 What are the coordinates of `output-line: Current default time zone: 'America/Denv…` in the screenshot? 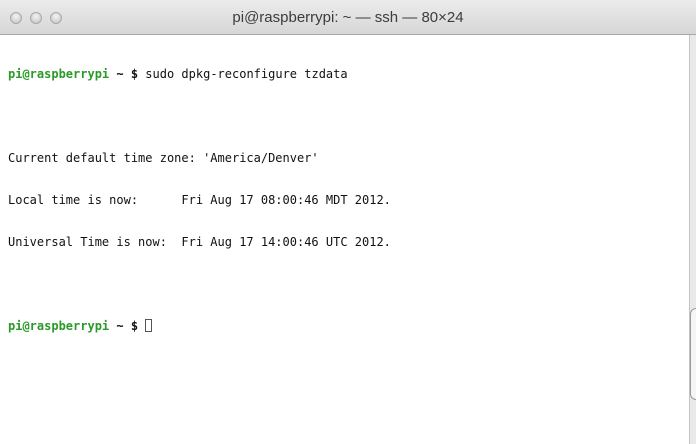 It's located at (163, 158).